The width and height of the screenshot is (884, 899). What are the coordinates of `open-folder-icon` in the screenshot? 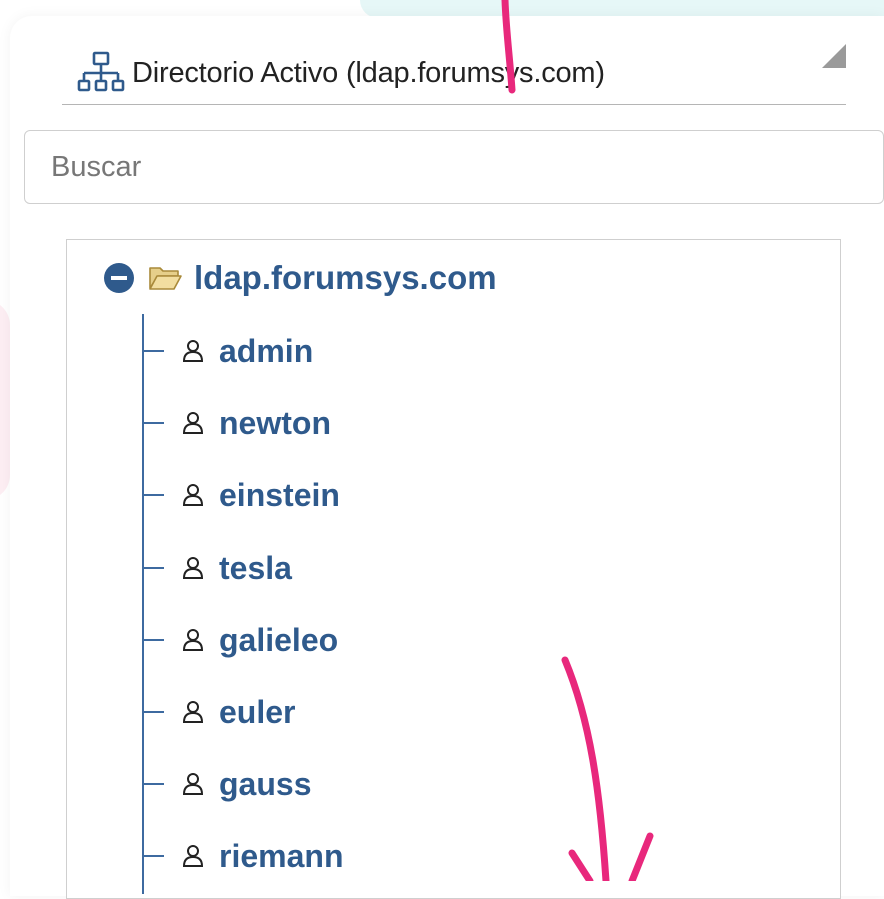 It's located at (165, 278).